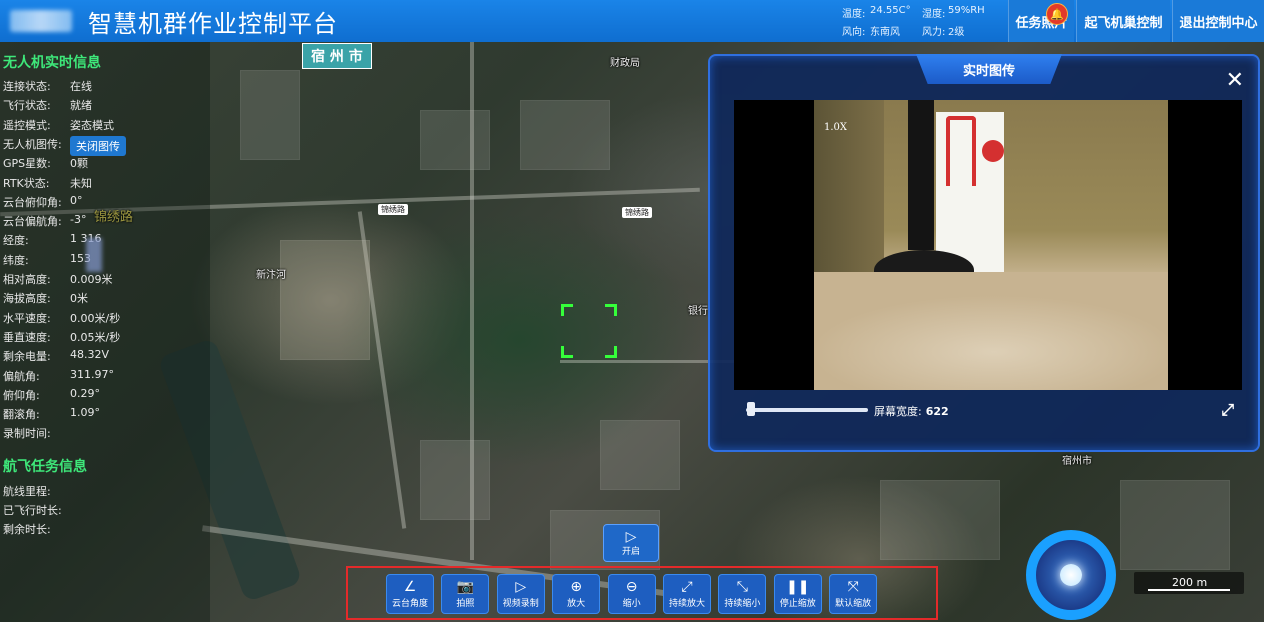 The image size is (1264, 622). What do you see at coordinates (81, 86) in the screenshot?
I see `info-value: 在线` at bounding box center [81, 86].